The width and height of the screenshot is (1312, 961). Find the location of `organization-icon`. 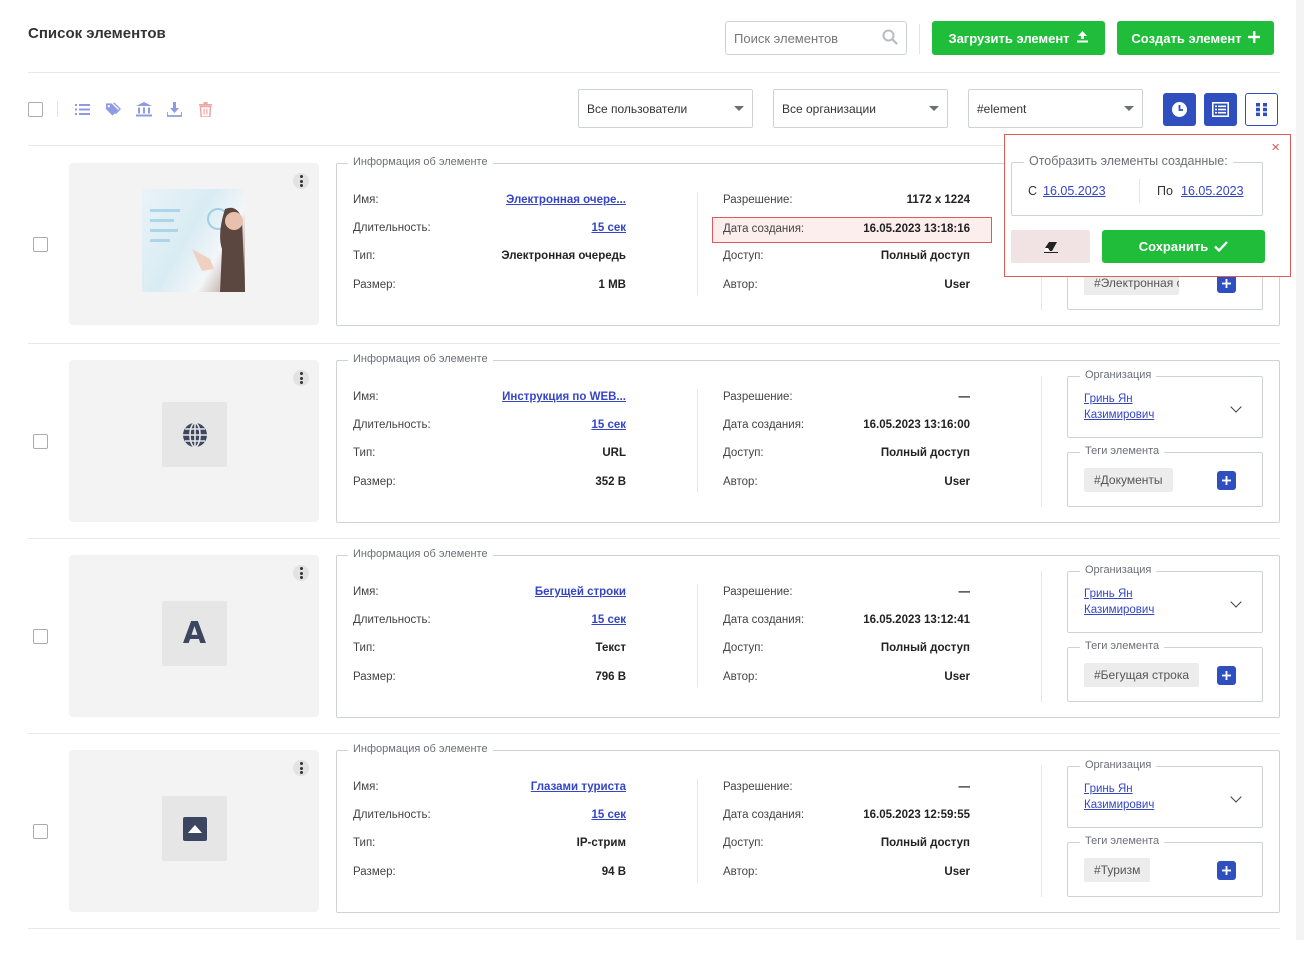

organization-icon is located at coordinates (144, 109).